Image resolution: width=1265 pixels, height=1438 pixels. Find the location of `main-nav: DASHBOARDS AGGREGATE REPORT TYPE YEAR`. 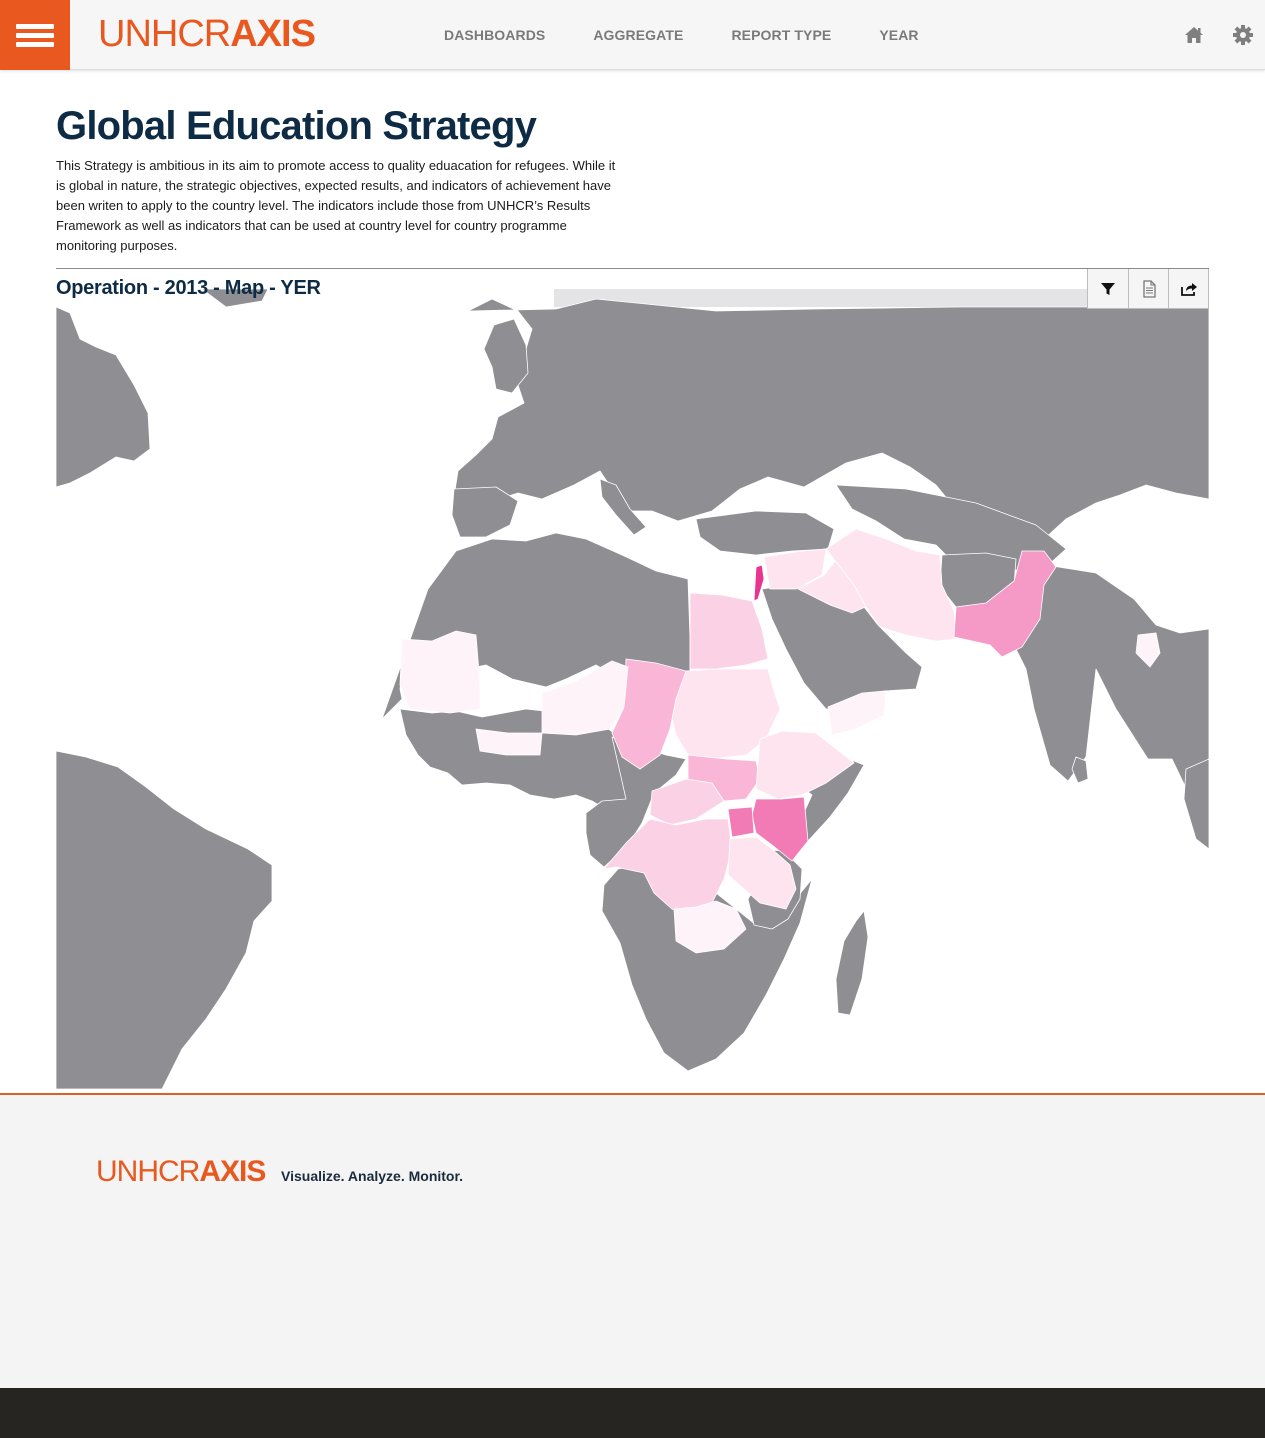

main-nav: DASHBOARDS AGGREGATE REPORT TYPE YEAR is located at coordinates (681, 35).